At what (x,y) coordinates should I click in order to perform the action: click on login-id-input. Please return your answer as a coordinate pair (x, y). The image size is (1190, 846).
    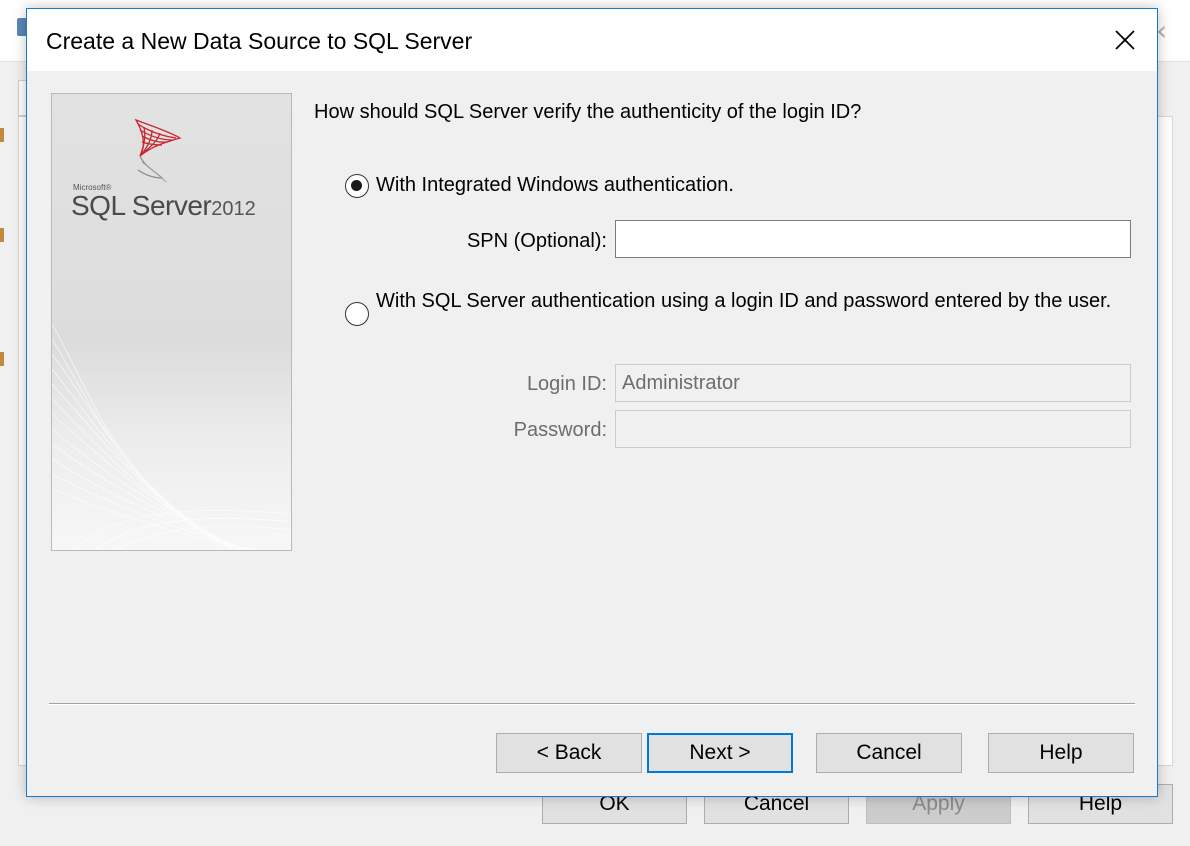
    Looking at the image, I should click on (873, 383).